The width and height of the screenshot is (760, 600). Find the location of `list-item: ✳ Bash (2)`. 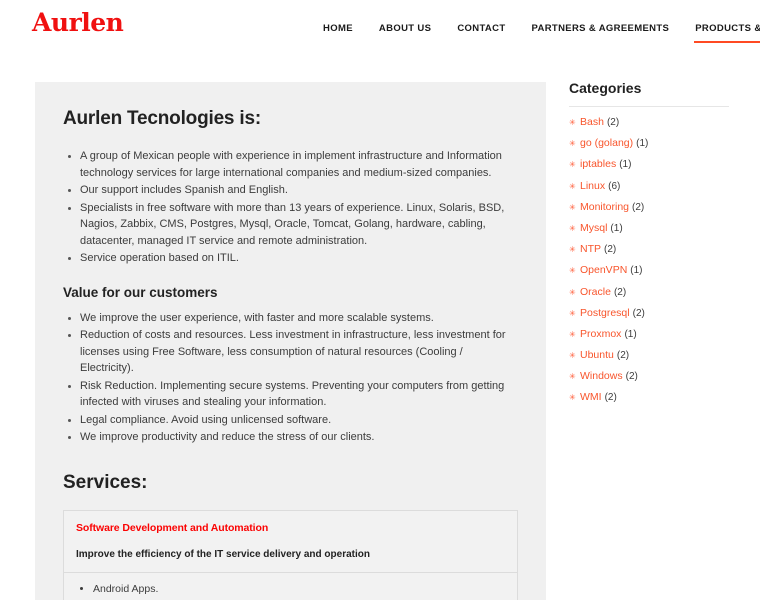

list-item: ✳ Bash (2) is located at coordinates (656, 122).